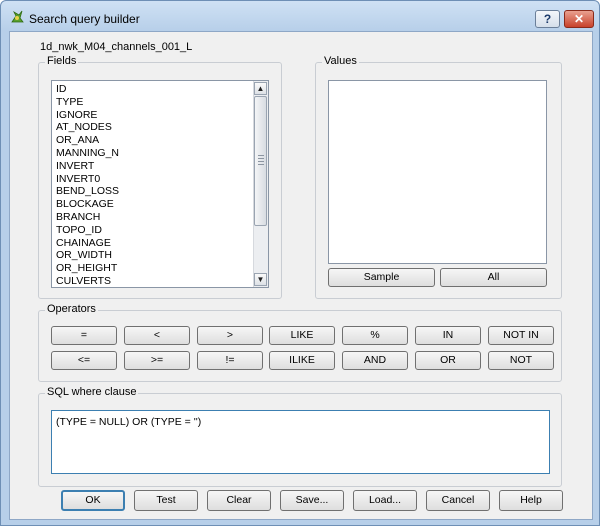  Describe the element at coordinates (521, 335) in the screenshot. I see `operator-not-in-button: NOT IN` at that location.